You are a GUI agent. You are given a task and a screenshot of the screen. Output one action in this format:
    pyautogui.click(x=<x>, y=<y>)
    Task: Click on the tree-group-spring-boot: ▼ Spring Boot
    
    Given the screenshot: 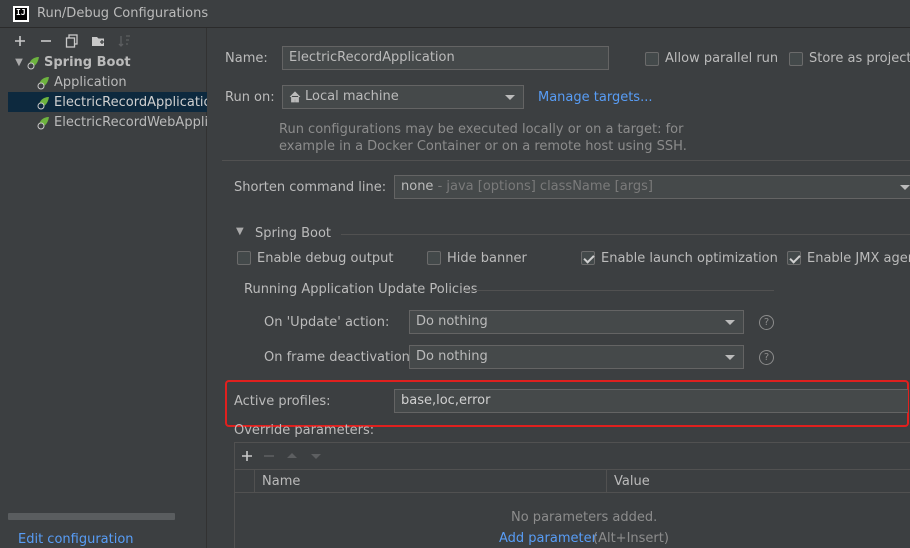 What is the action you would take?
    pyautogui.click(x=107, y=62)
    